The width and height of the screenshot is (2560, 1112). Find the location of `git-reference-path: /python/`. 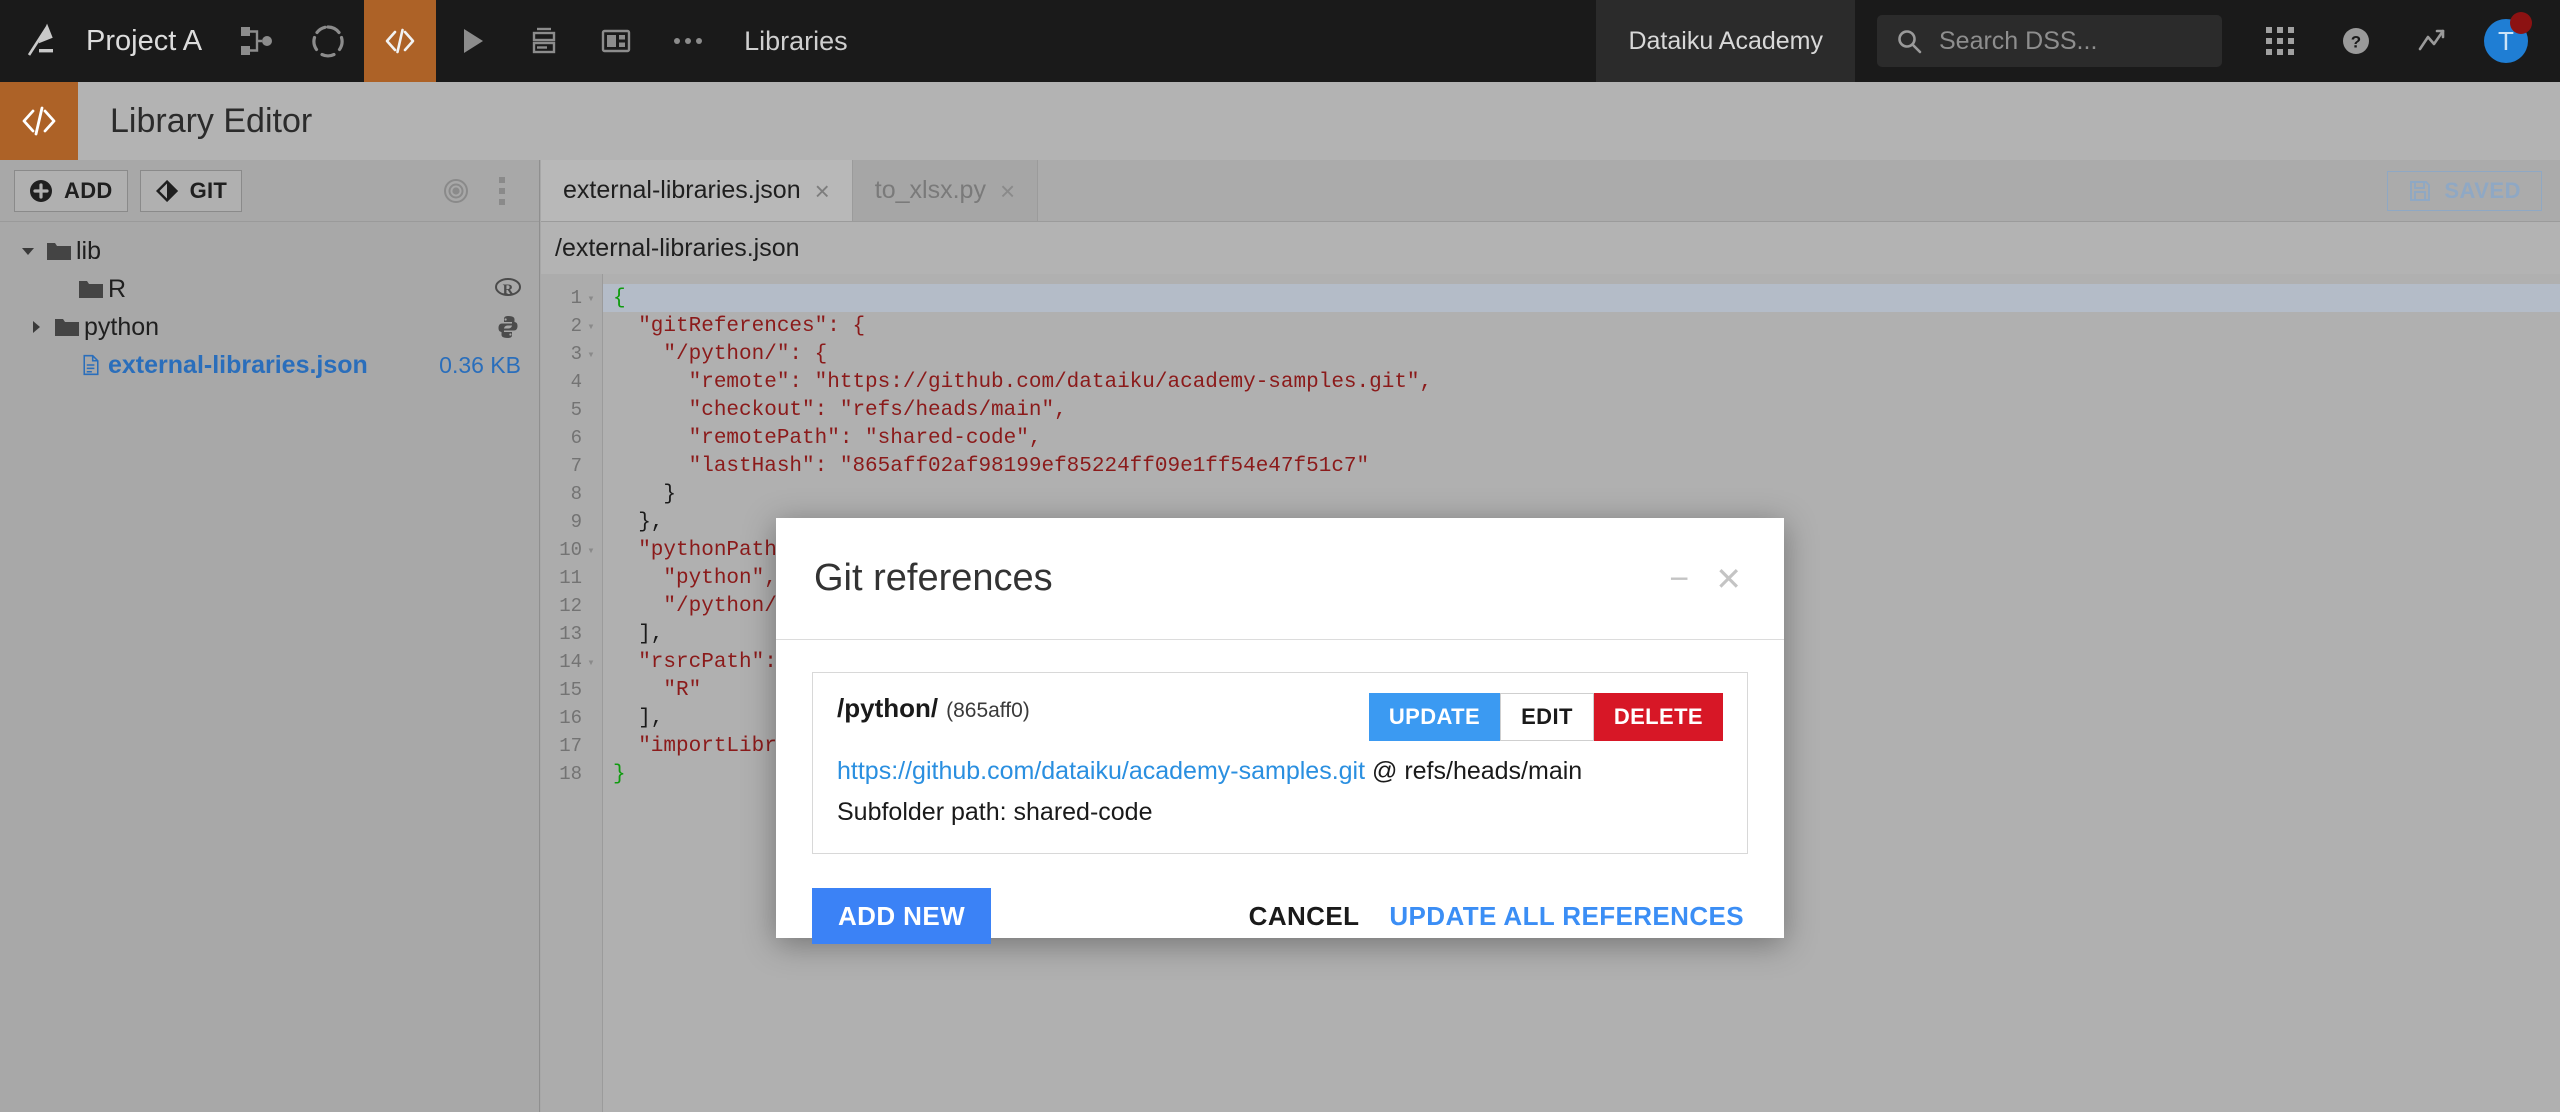

git-reference-path: /python/ is located at coordinates (888, 708).